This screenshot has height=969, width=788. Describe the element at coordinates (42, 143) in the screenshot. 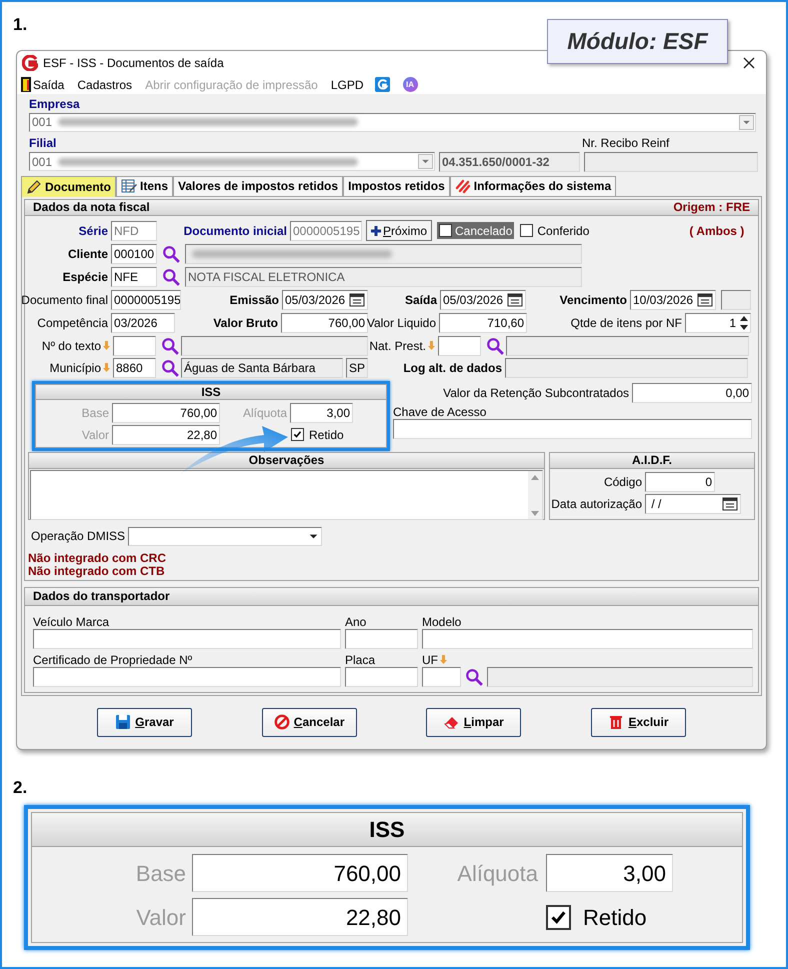

I see `field-label: Filial` at that location.